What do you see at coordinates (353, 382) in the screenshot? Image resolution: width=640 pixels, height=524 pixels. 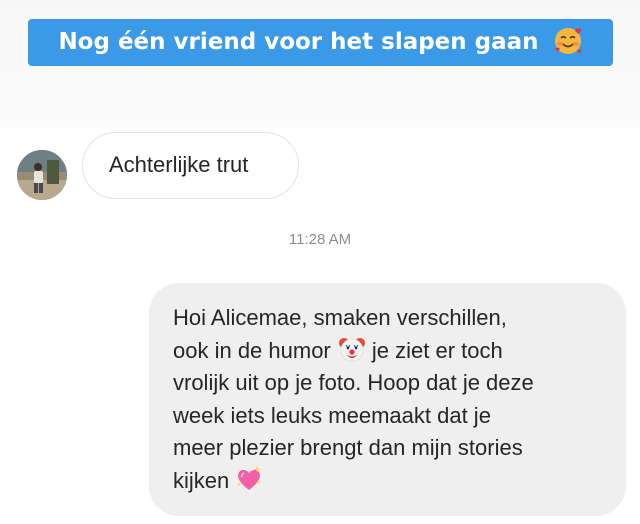 I see `sent-message-line: vrolijk uit op je foto. Hoop dat je deze` at bounding box center [353, 382].